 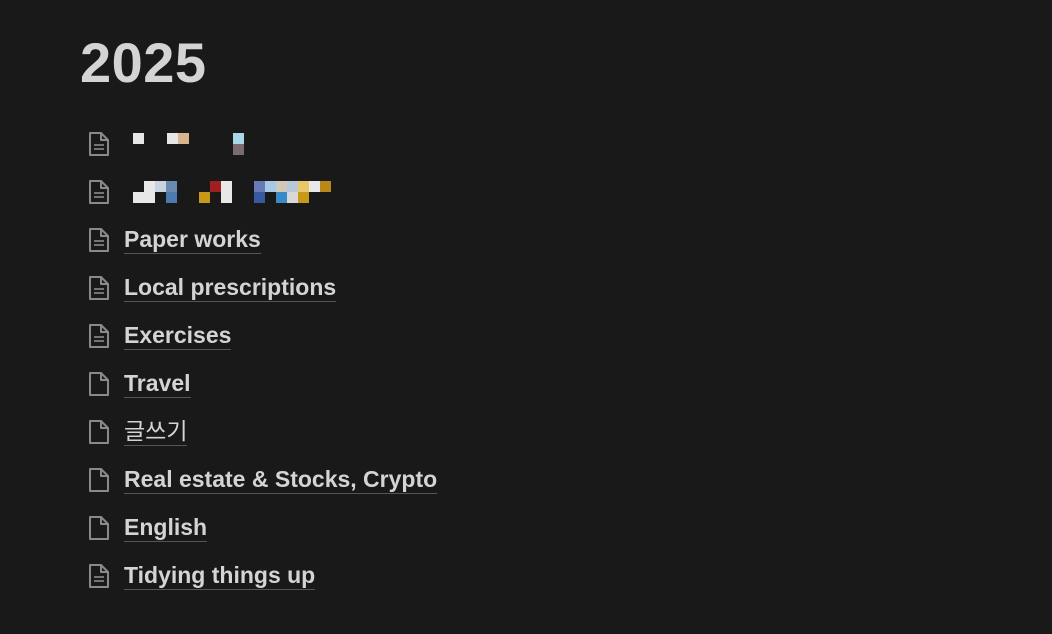 What do you see at coordinates (281, 480) in the screenshot?
I see `page-link-label: Real estate & Stocks, Crypto` at bounding box center [281, 480].